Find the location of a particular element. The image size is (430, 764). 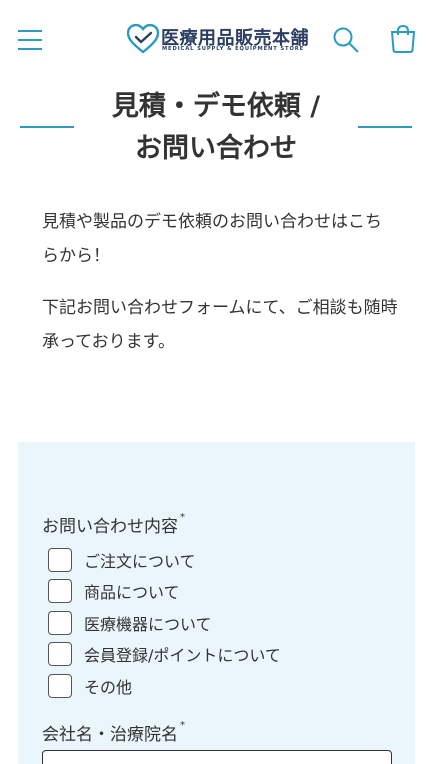

logo-subtitle: MEDICAL SUPPLY & EQUIPMENT STORE is located at coordinates (233, 49).